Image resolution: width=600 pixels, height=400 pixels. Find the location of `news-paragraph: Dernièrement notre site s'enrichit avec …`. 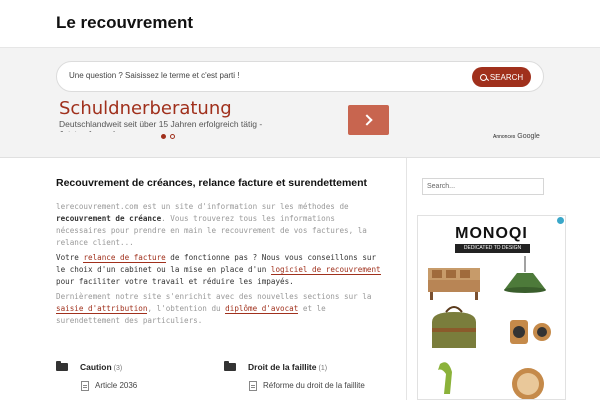

news-paragraph: Dernièrement notre site s'enrichit avec … is located at coordinates (221, 309).